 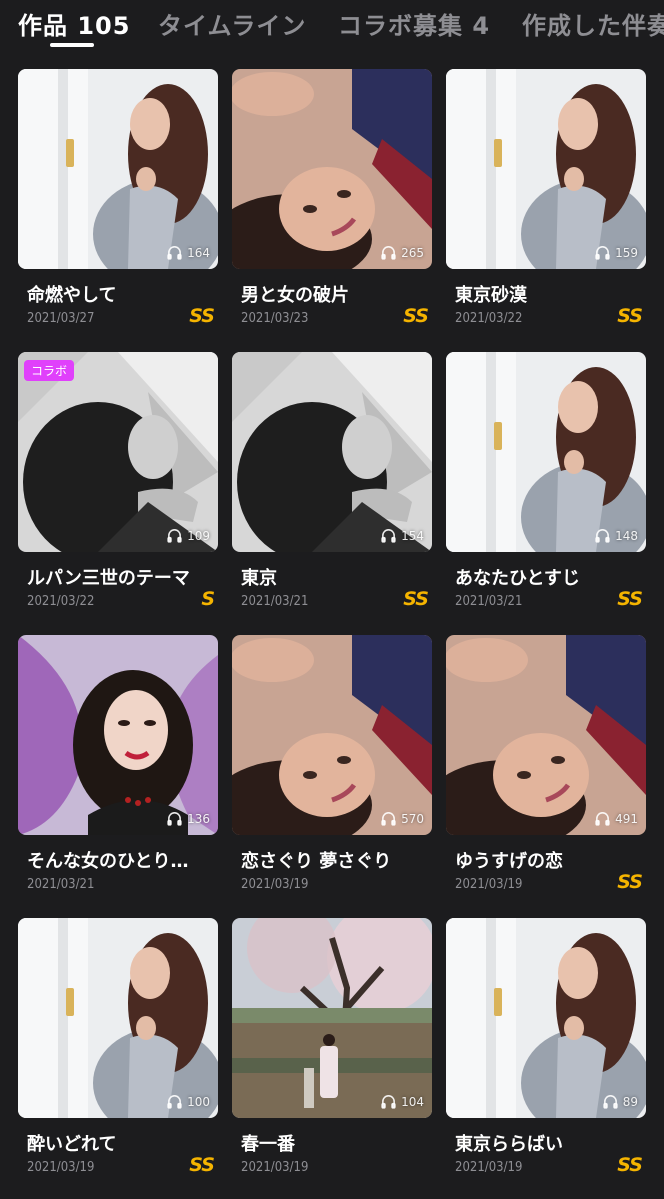 I want to click on work-card: 265 男と女の破片 2021/03/23 SS, so click(x=332, y=201).